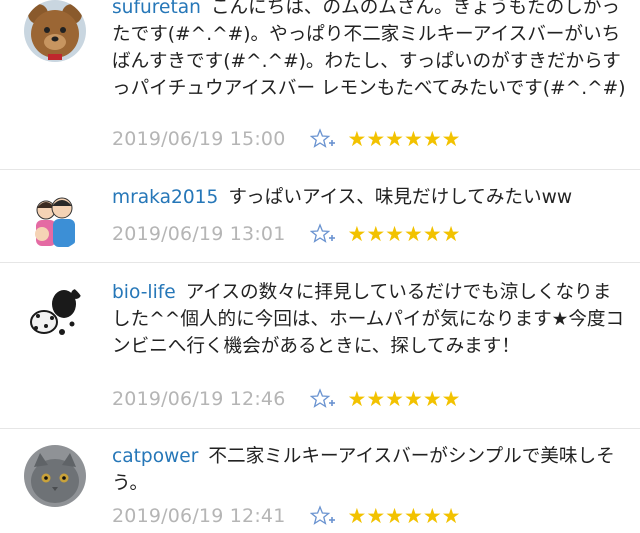  I want to click on family-illustration-avatar-image, so click(55, 219).